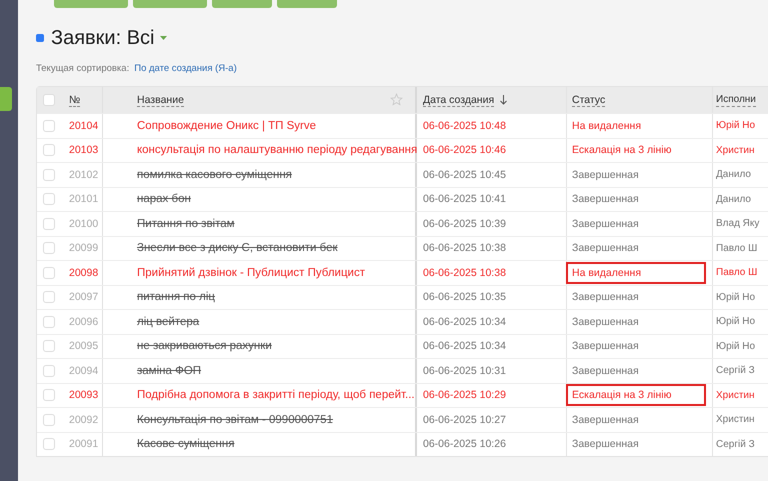 The width and height of the screenshot is (768, 481). I want to click on table-cell: 20092, so click(83, 420).